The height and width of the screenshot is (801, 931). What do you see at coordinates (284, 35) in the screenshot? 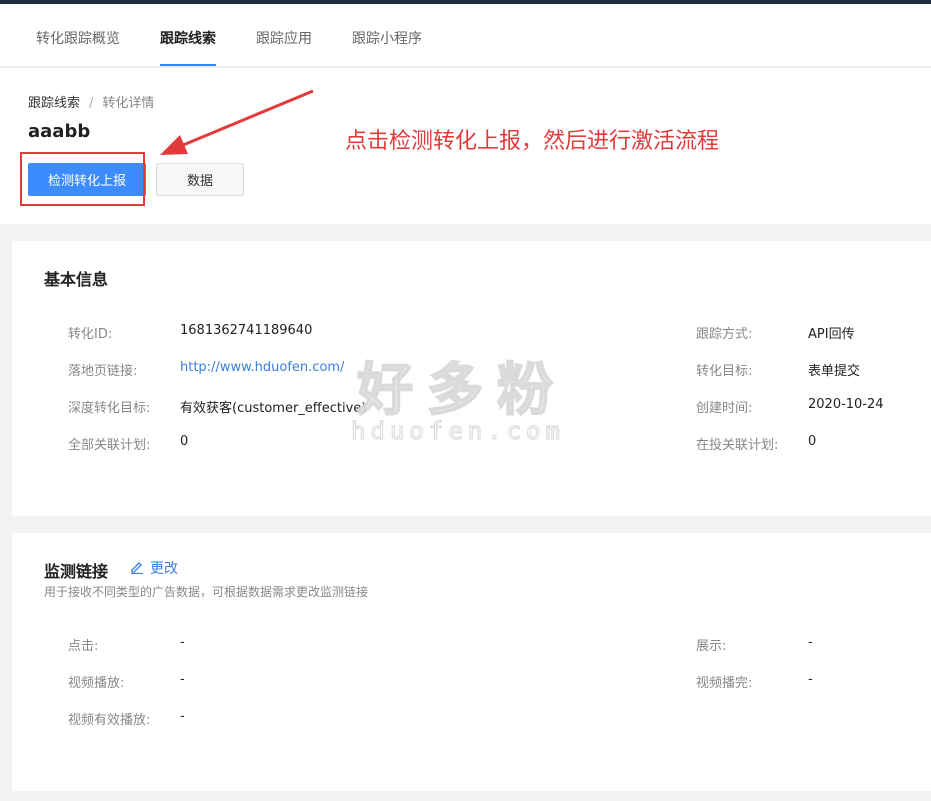
I see `tab-track-apps: 跟踪应用` at bounding box center [284, 35].